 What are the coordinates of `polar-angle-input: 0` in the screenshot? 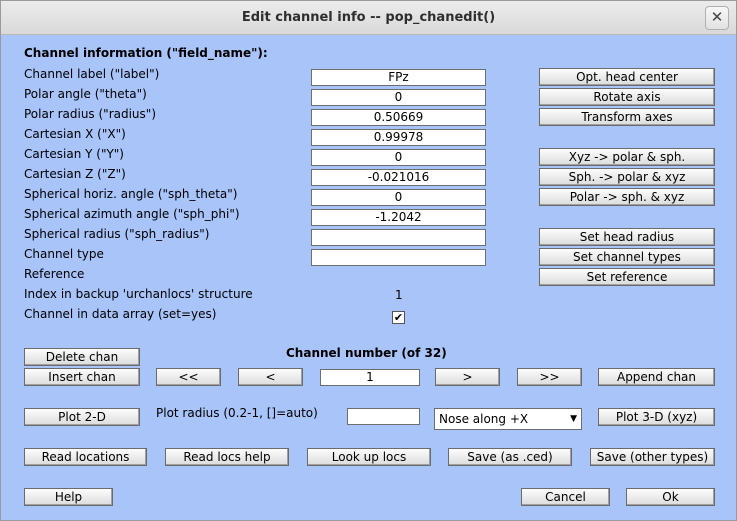 It's located at (398, 97).